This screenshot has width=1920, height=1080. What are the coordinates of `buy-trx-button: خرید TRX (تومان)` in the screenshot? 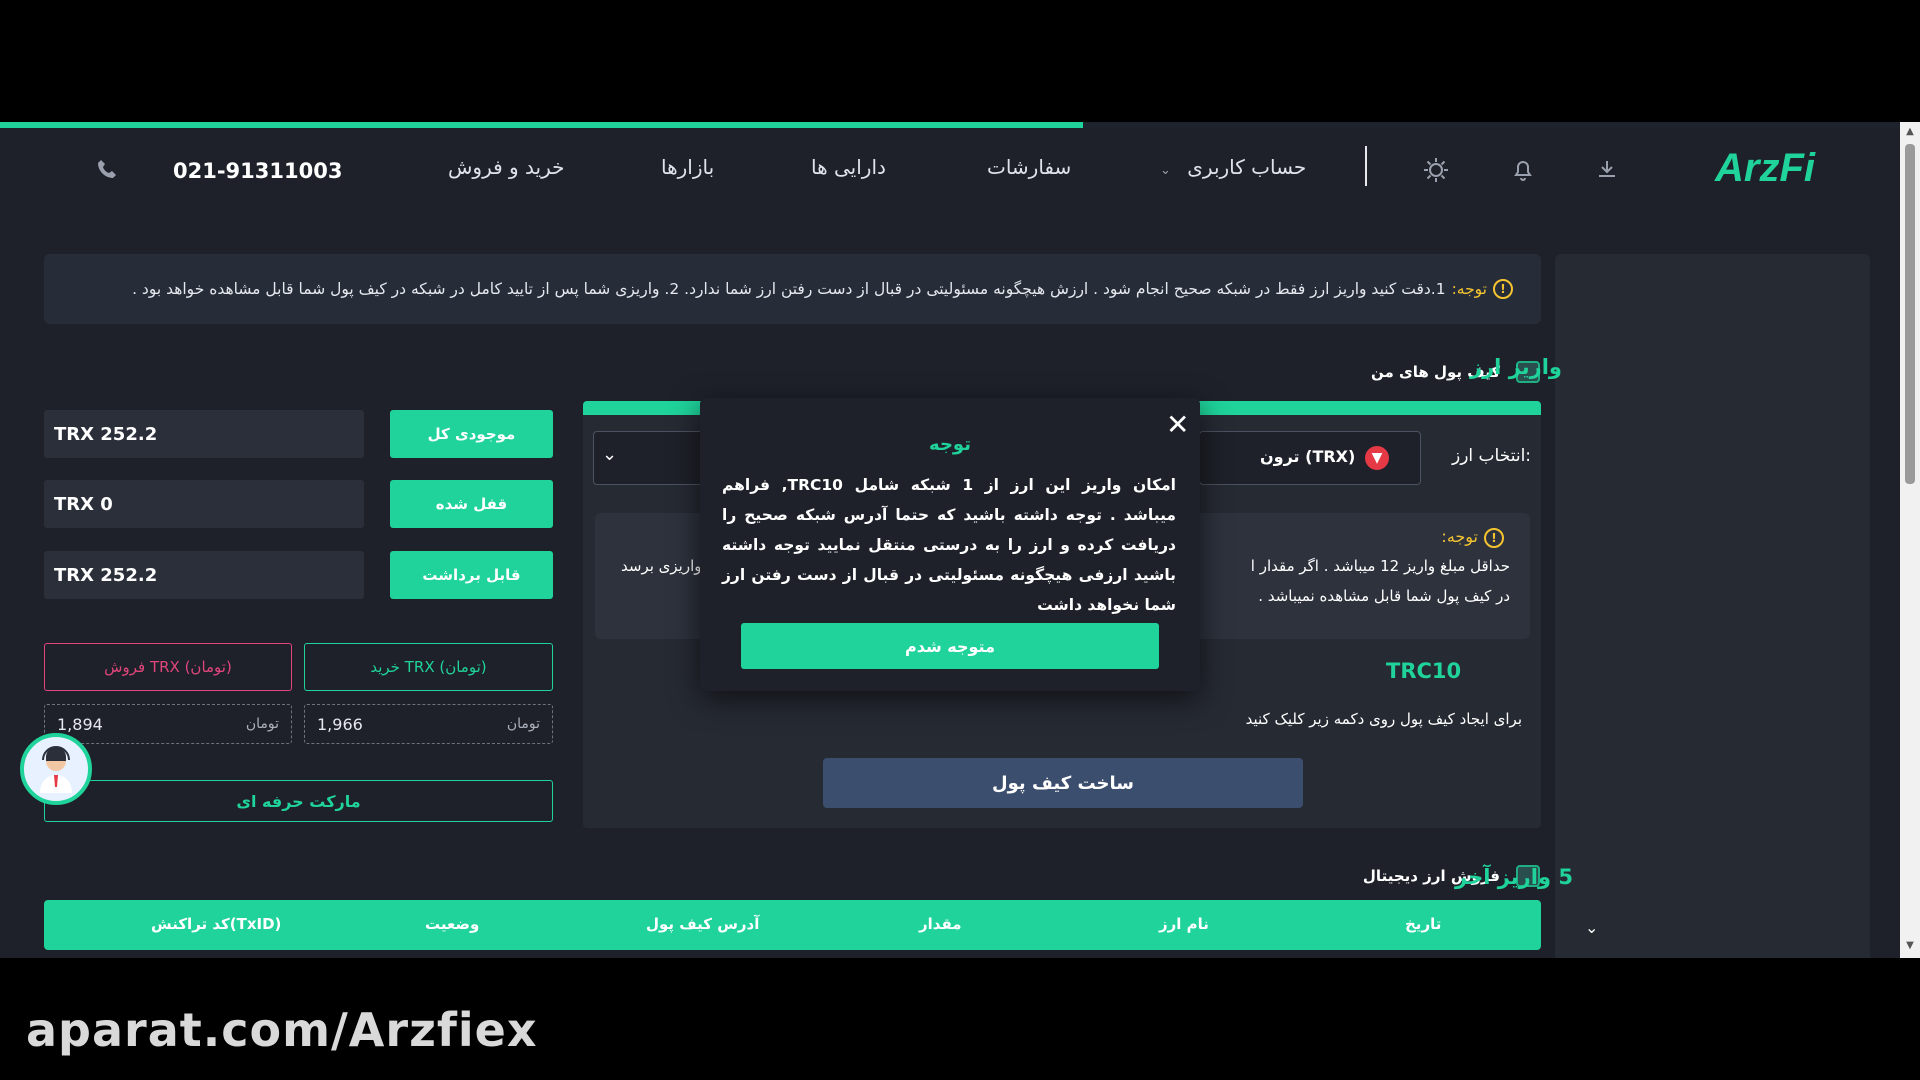 It's located at (428, 667).